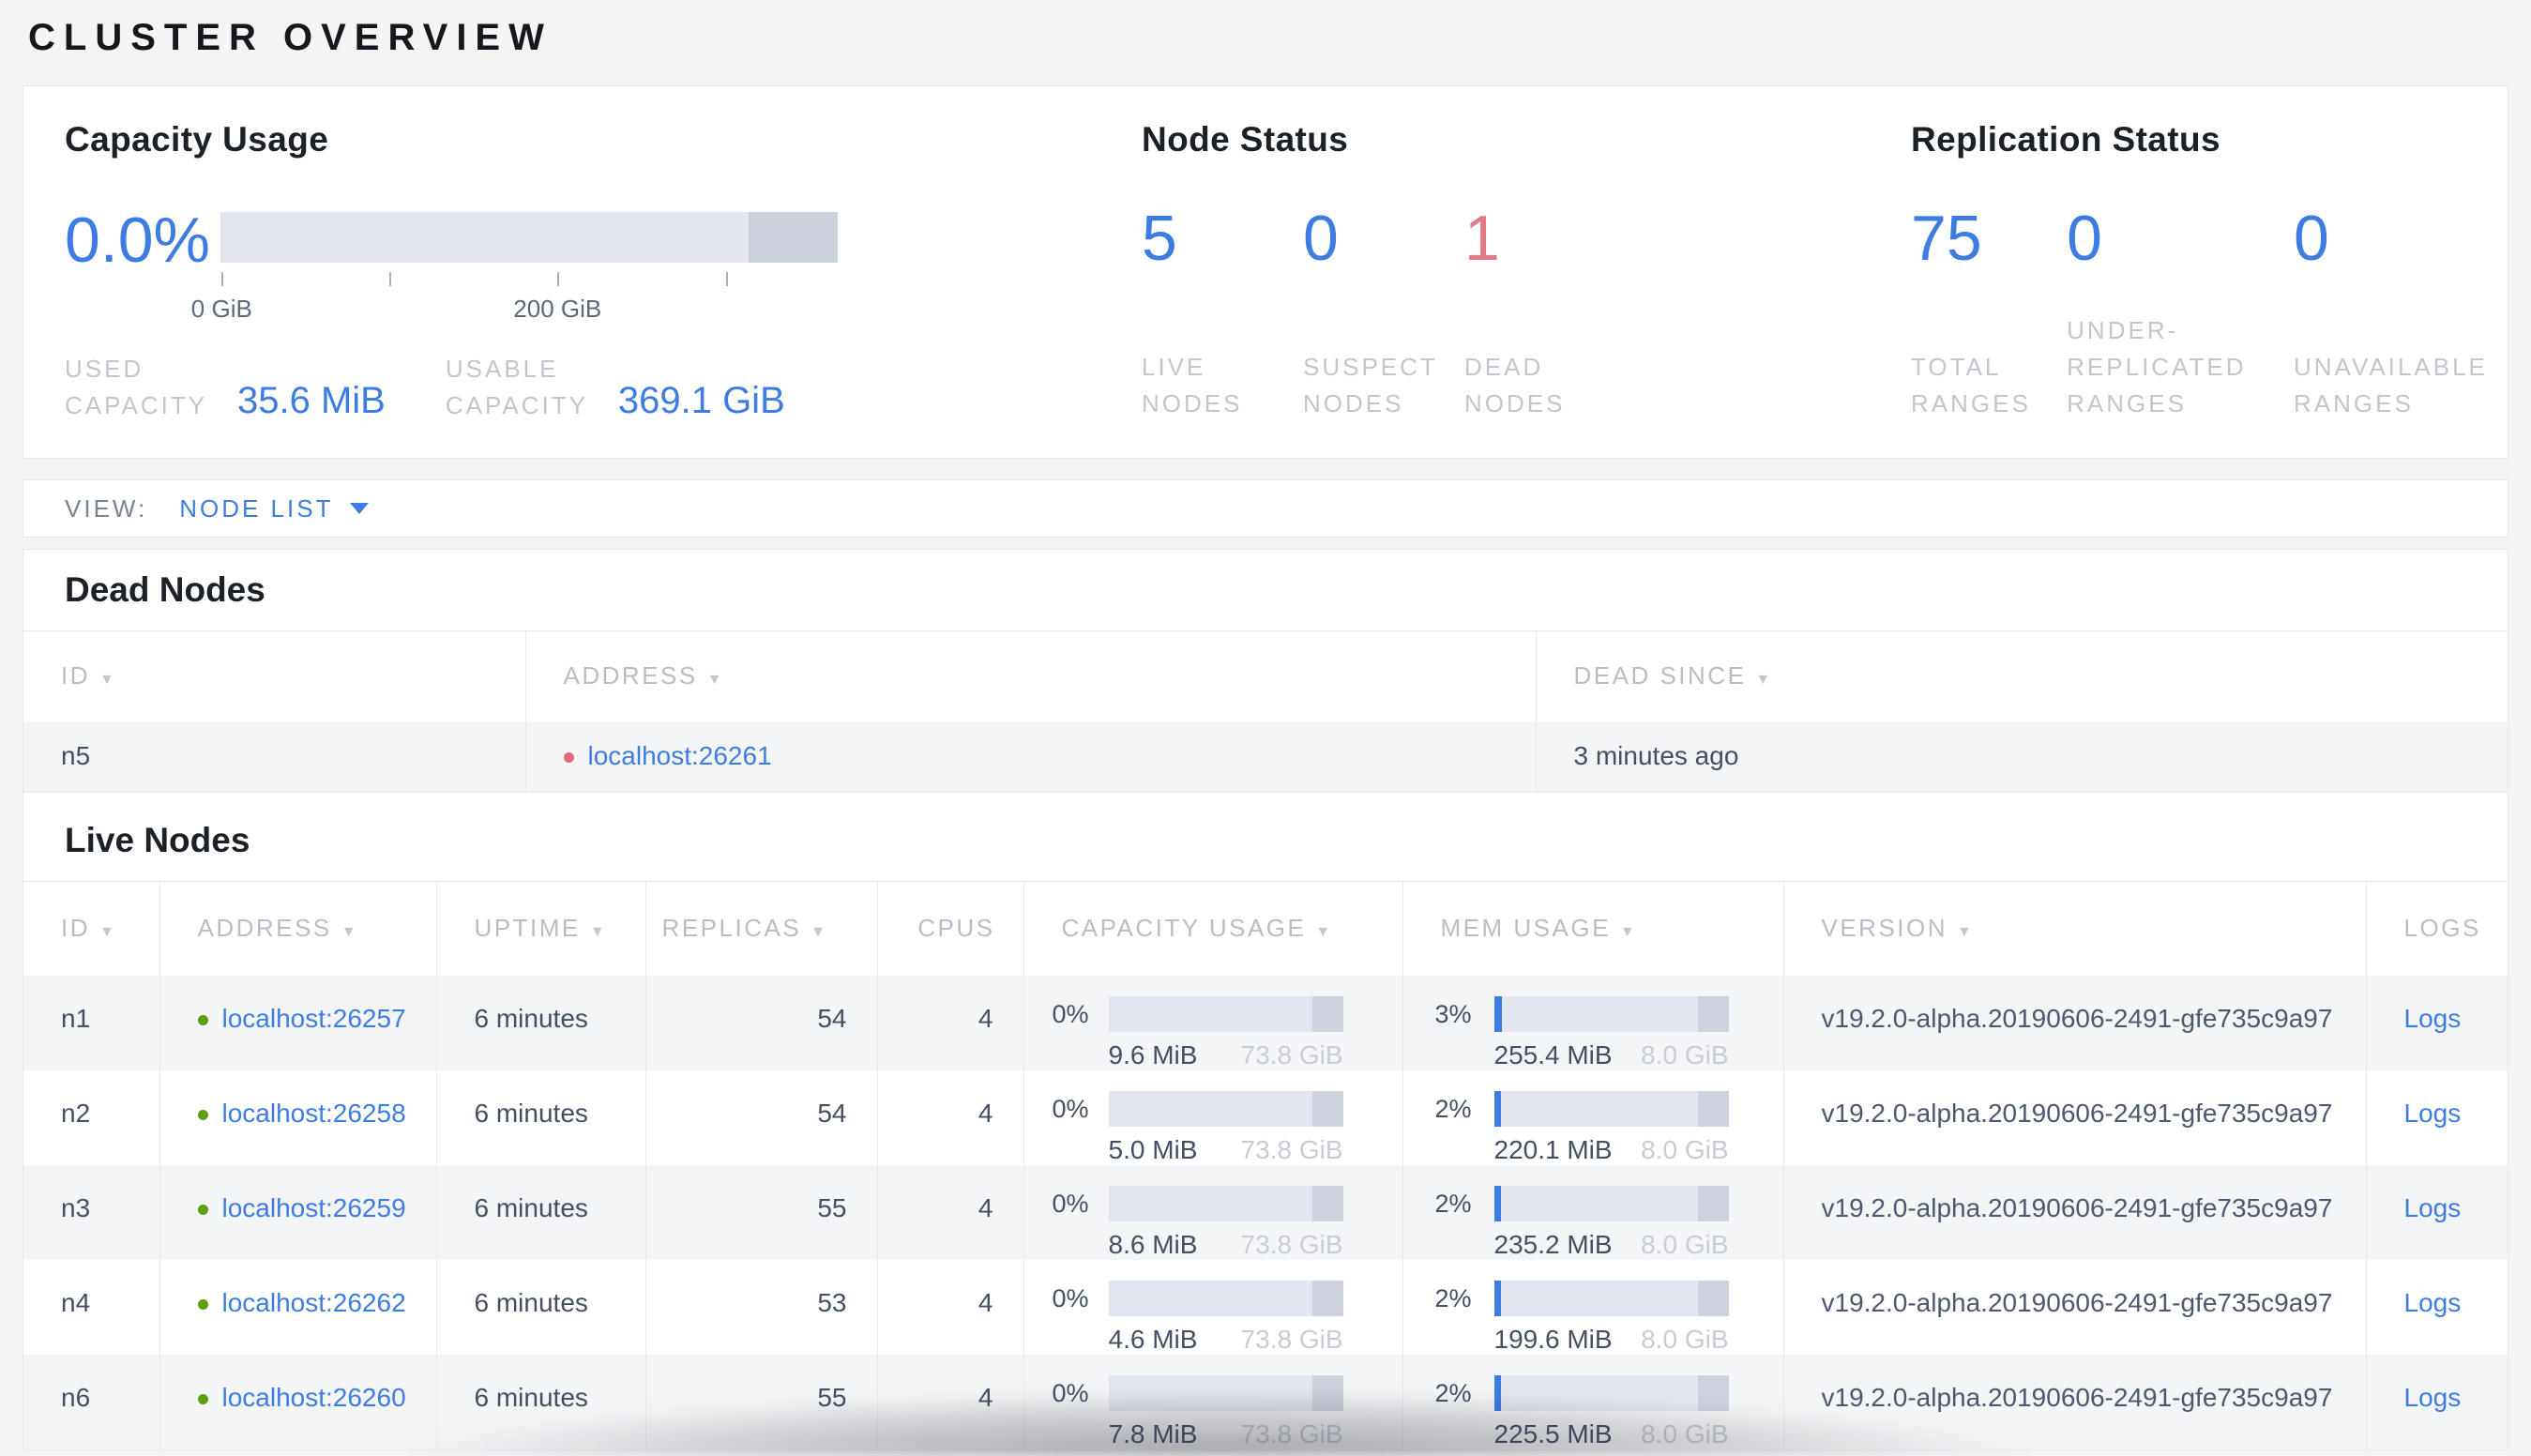 This screenshot has width=2531, height=1456. Describe the element at coordinates (2074, 928) in the screenshot. I see `column-header-version: VERSION ▼` at that location.